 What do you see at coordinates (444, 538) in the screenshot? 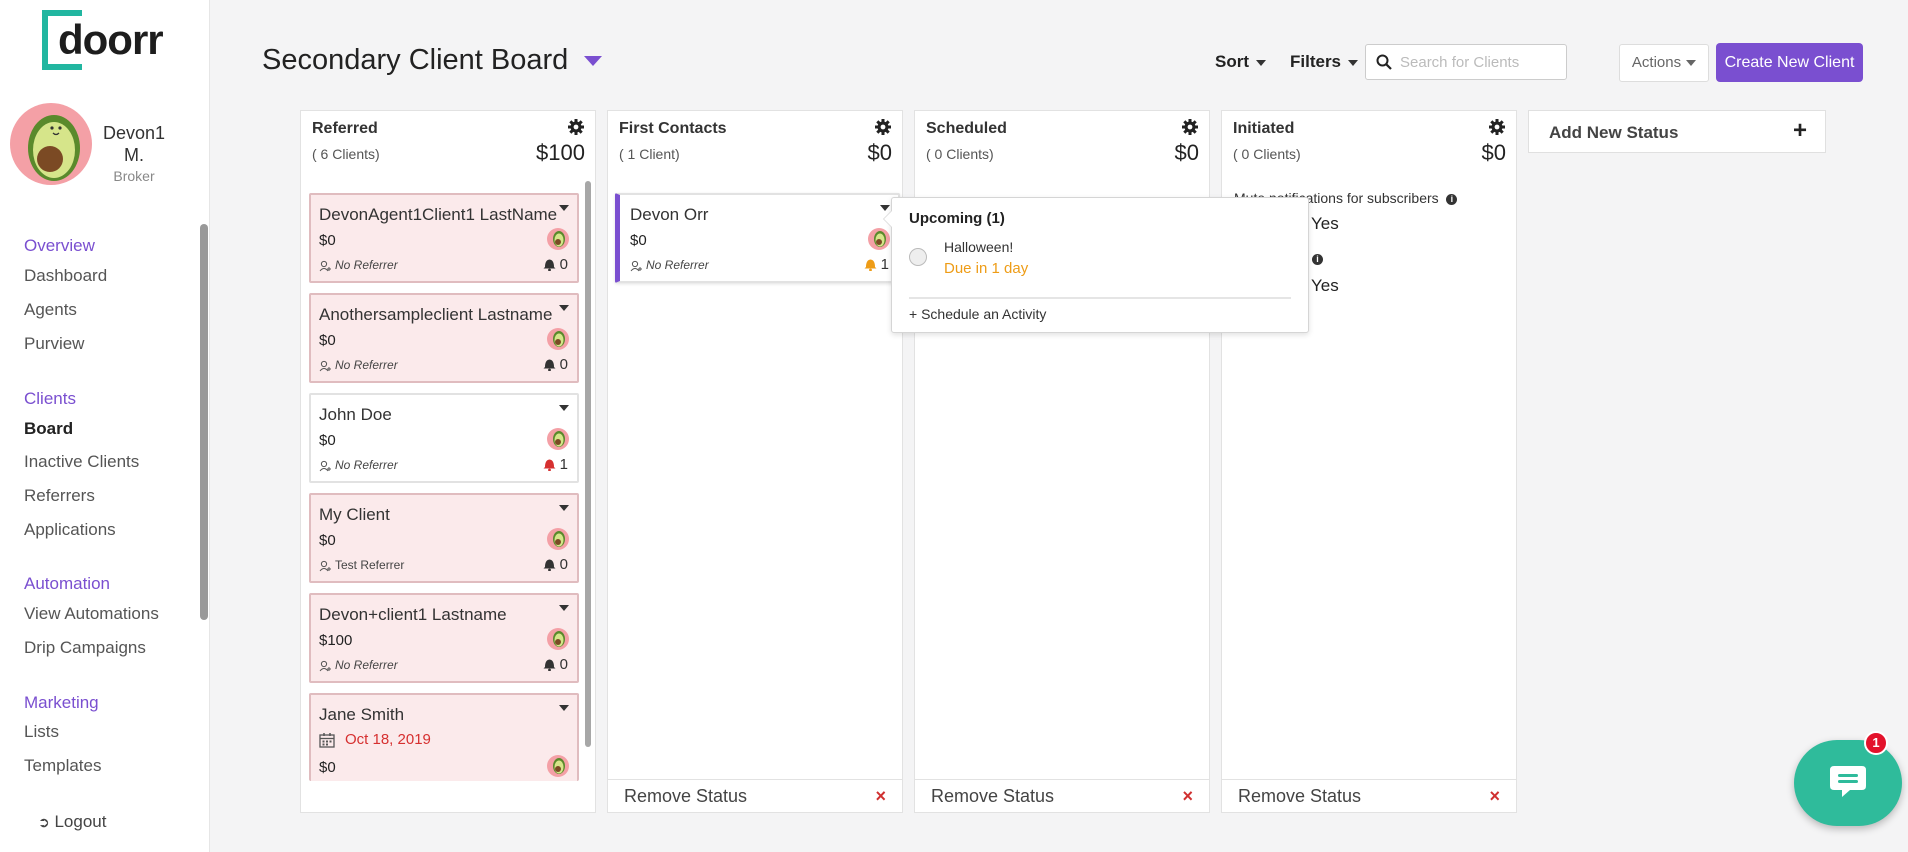
I see `client-card: My Client $0 Test Referrer 0` at bounding box center [444, 538].